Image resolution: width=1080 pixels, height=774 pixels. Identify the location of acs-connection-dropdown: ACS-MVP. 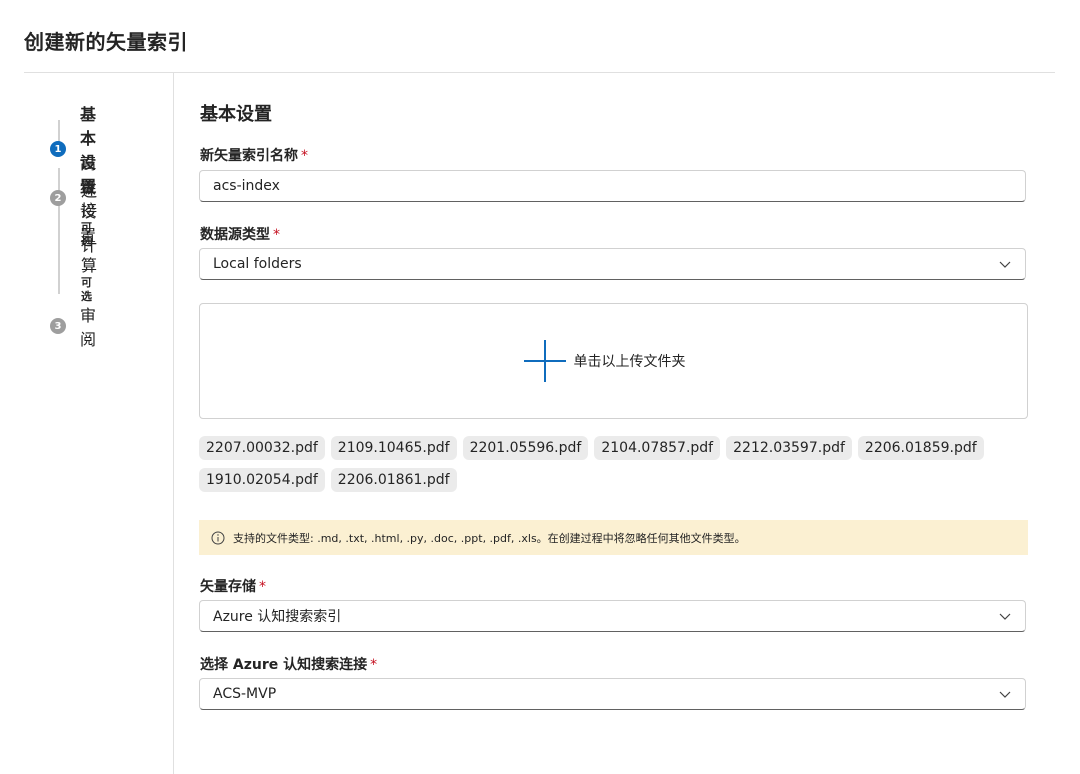
(612, 694).